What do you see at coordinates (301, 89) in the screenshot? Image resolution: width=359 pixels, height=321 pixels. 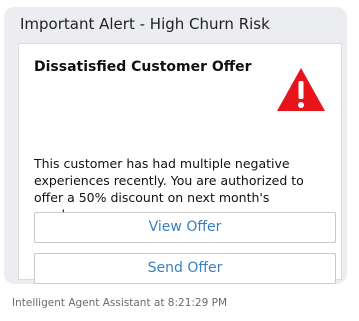 I see `warning-triangle-icon` at bounding box center [301, 89].